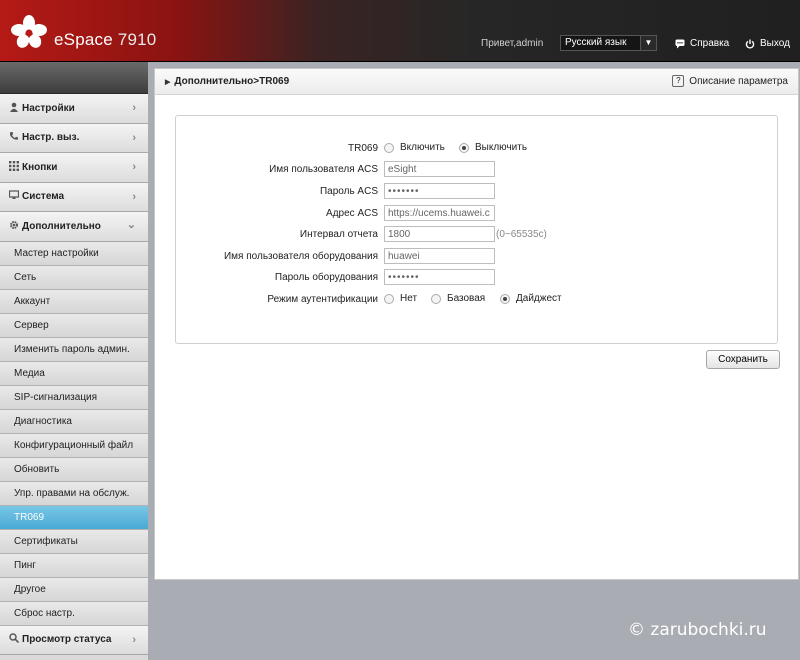  Describe the element at coordinates (439, 256) in the screenshot. I see `device-user-input: huawei` at that location.